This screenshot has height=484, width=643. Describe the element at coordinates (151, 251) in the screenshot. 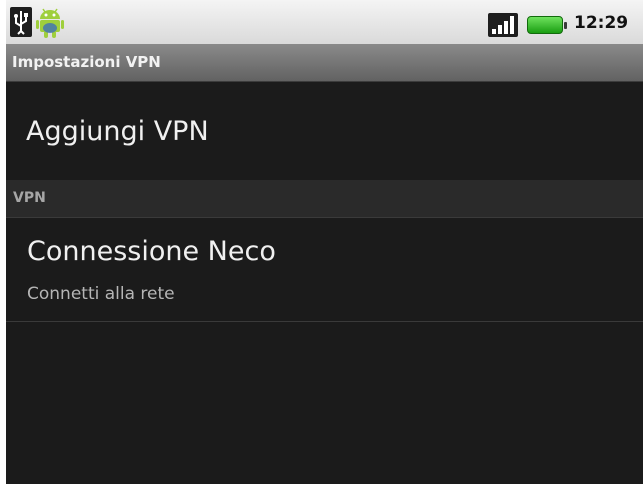

I see `vpn-entry-name: Connessione Neco` at that location.